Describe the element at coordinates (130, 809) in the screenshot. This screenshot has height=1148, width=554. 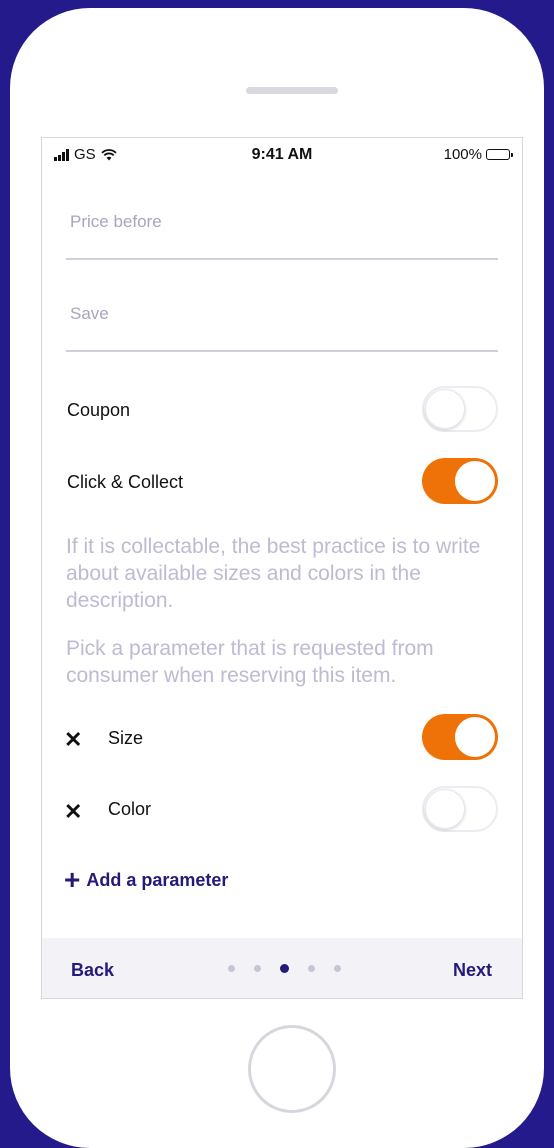
I see `parameter-label-color: Color` at that location.